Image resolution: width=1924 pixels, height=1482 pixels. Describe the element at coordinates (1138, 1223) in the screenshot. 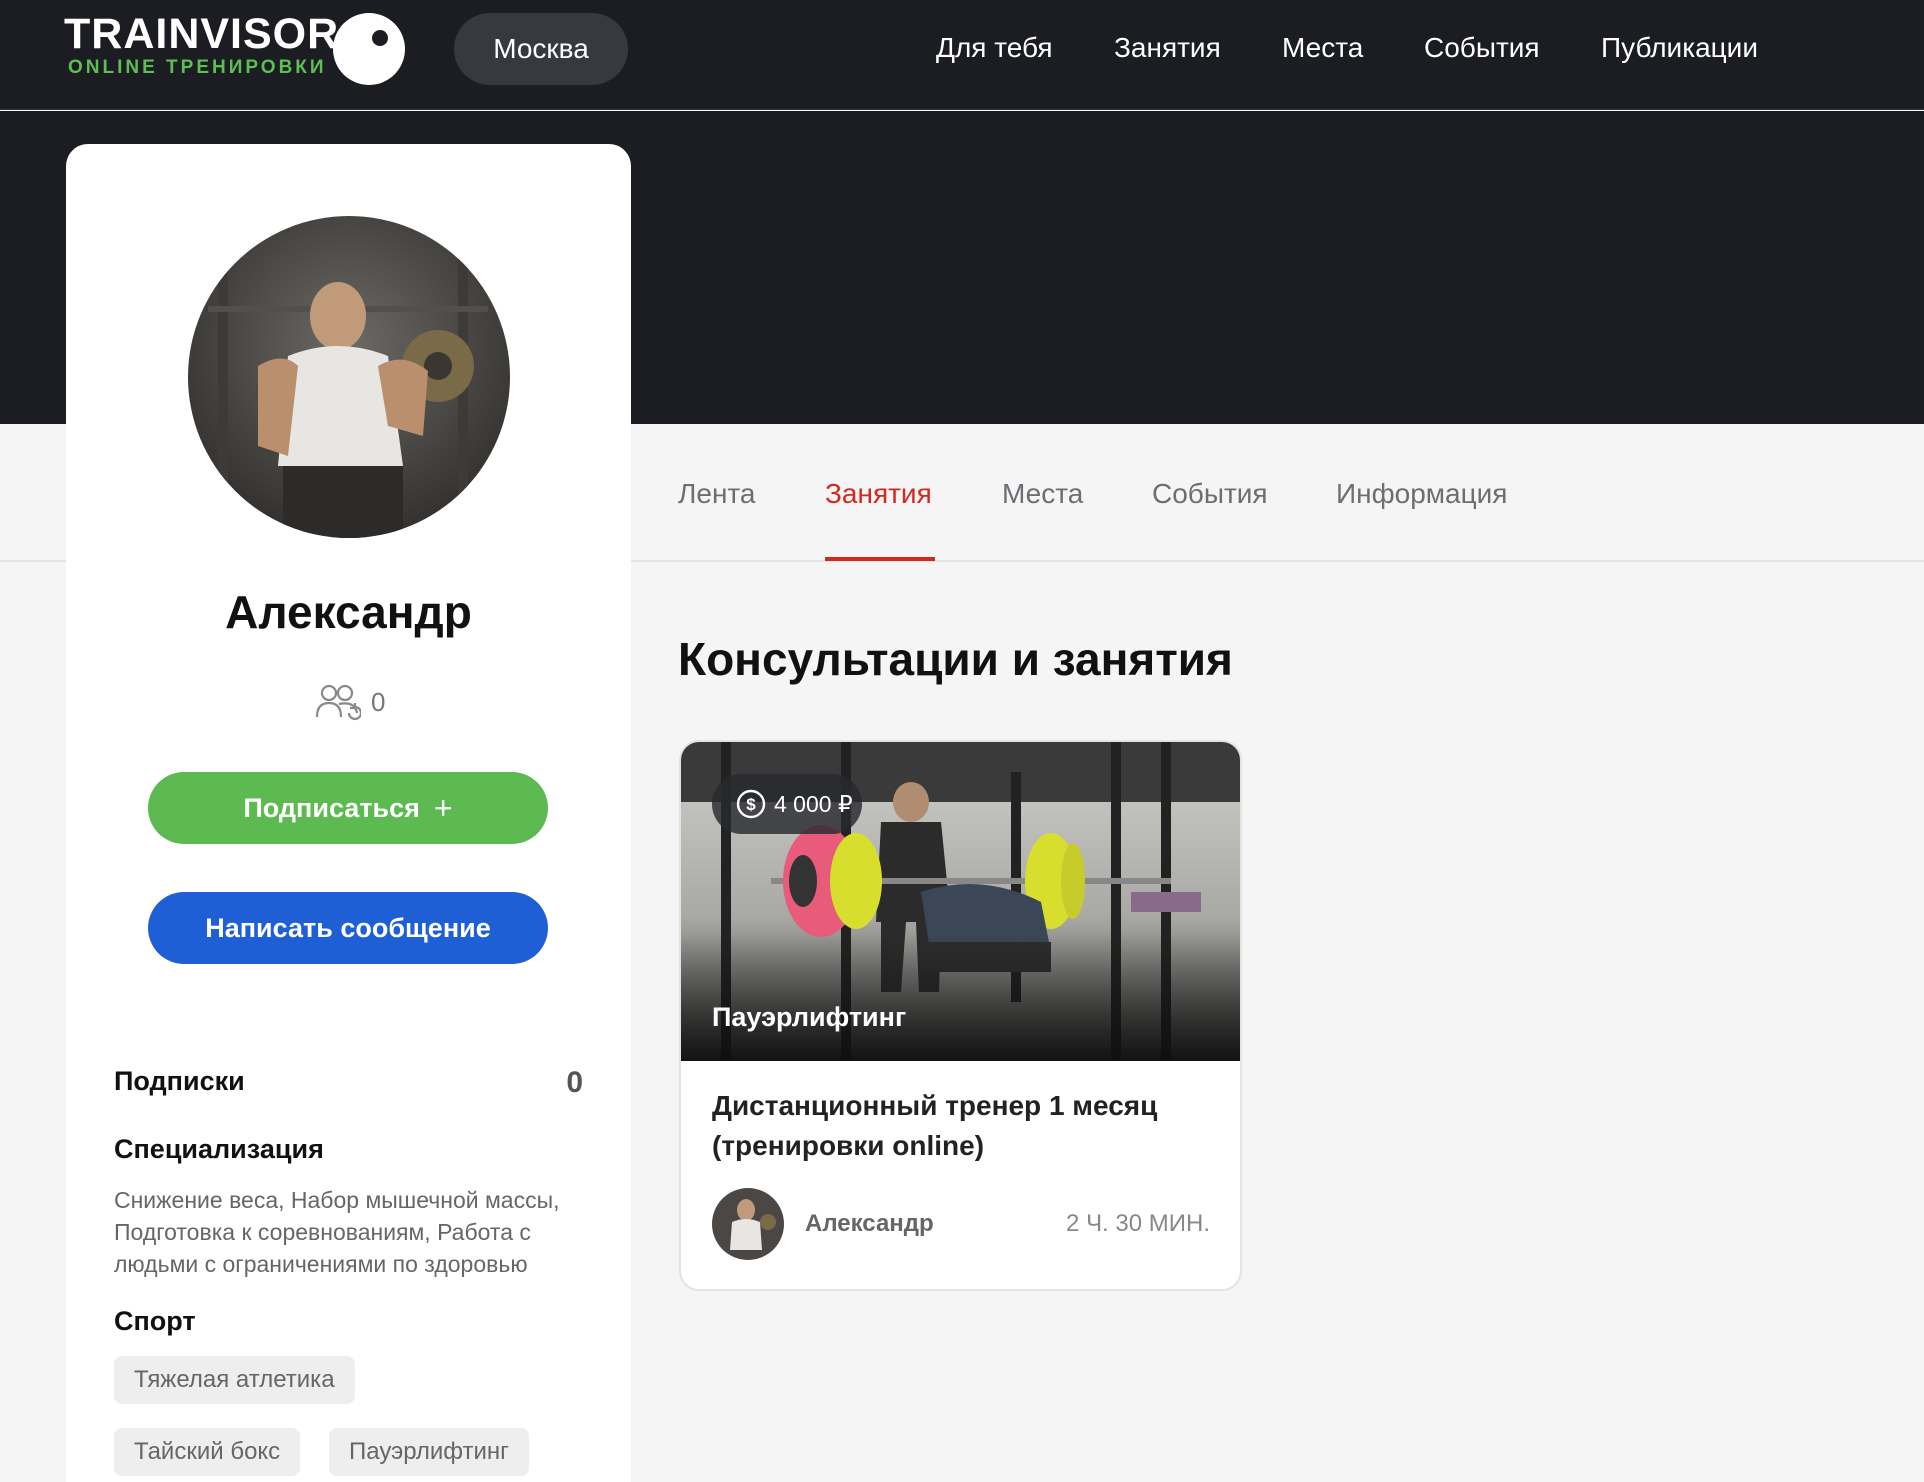

I see `course-duration: 2 Ч. 30 МИН.` at that location.